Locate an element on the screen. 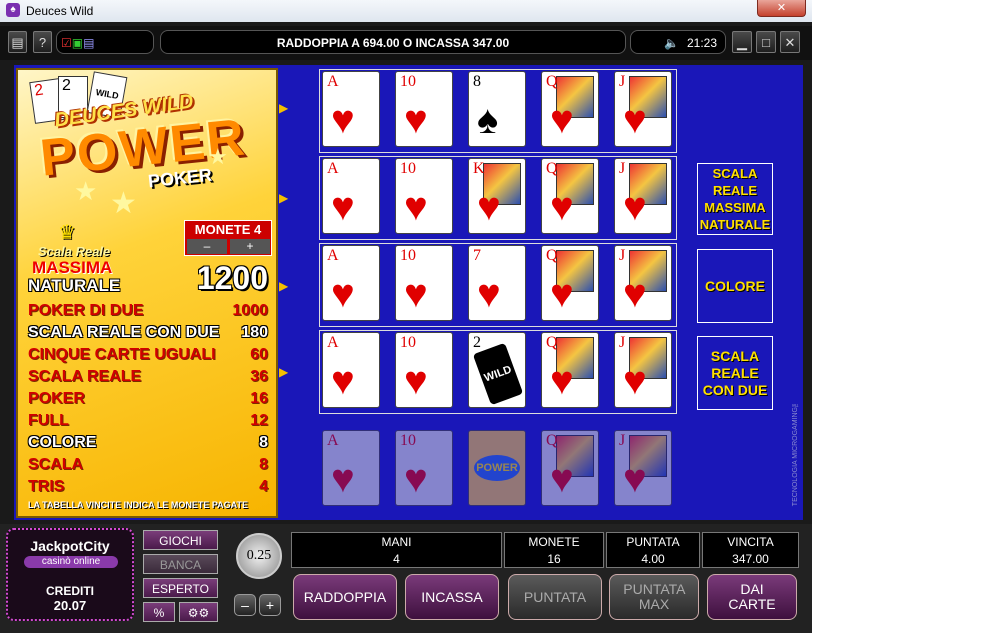 The height and width of the screenshot is (633, 1008). brand-subtitle: casinò online is located at coordinates (71, 562).